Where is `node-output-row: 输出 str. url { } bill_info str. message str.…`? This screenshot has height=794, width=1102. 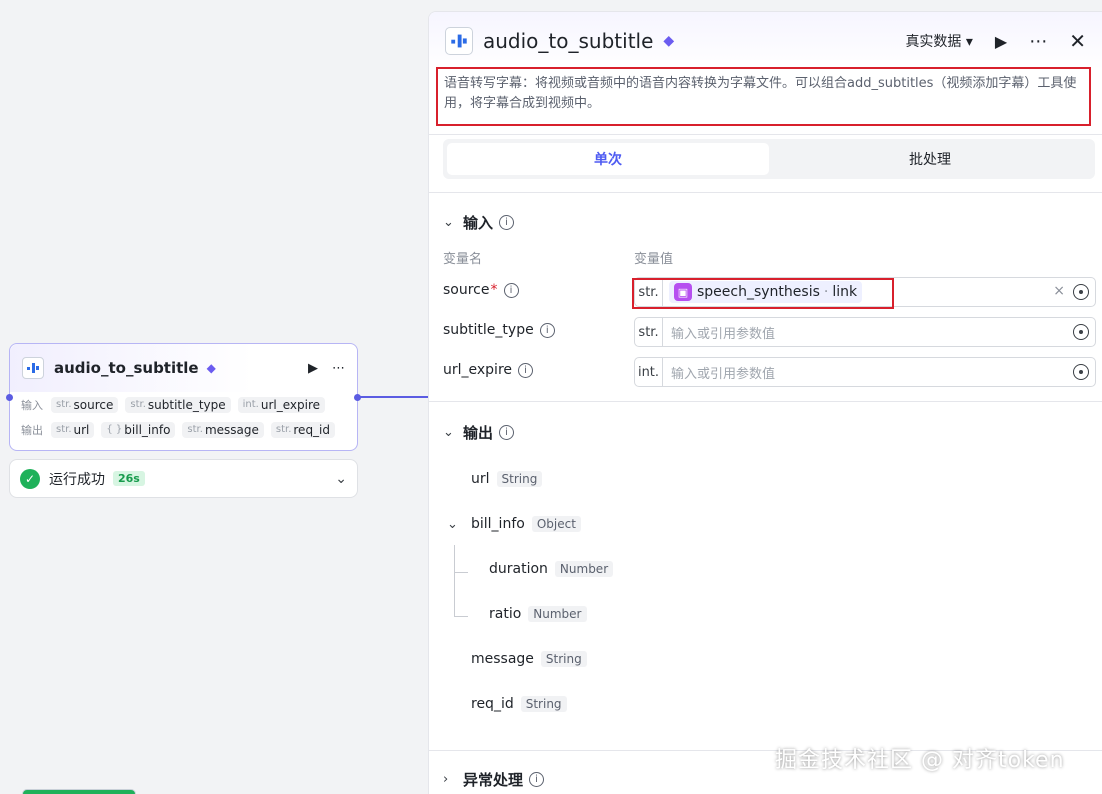 node-output-row: 输出 str. url { } bill_info str. message str.… is located at coordinates (183, 429).